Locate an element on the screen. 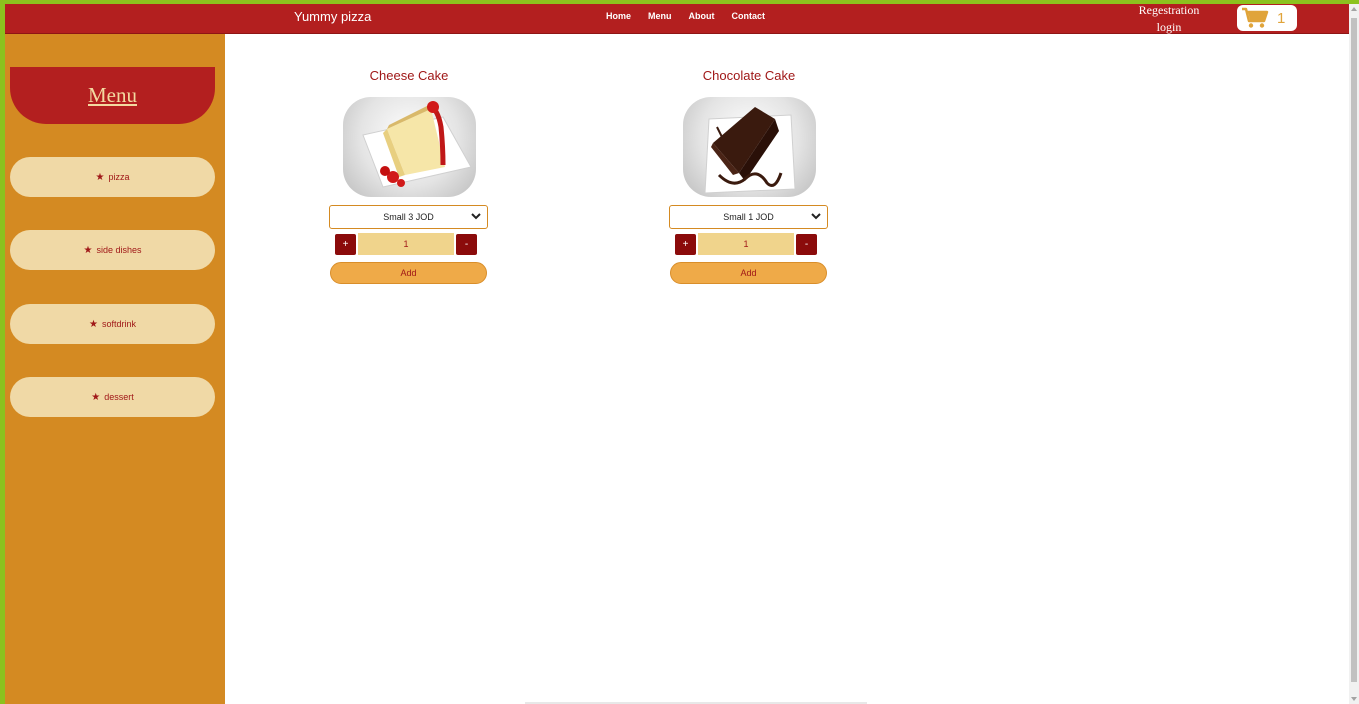 Image resolution: width=1359 pixels, height=704 pixels. scroll-up-icon is located at coordinates (1354, 9).